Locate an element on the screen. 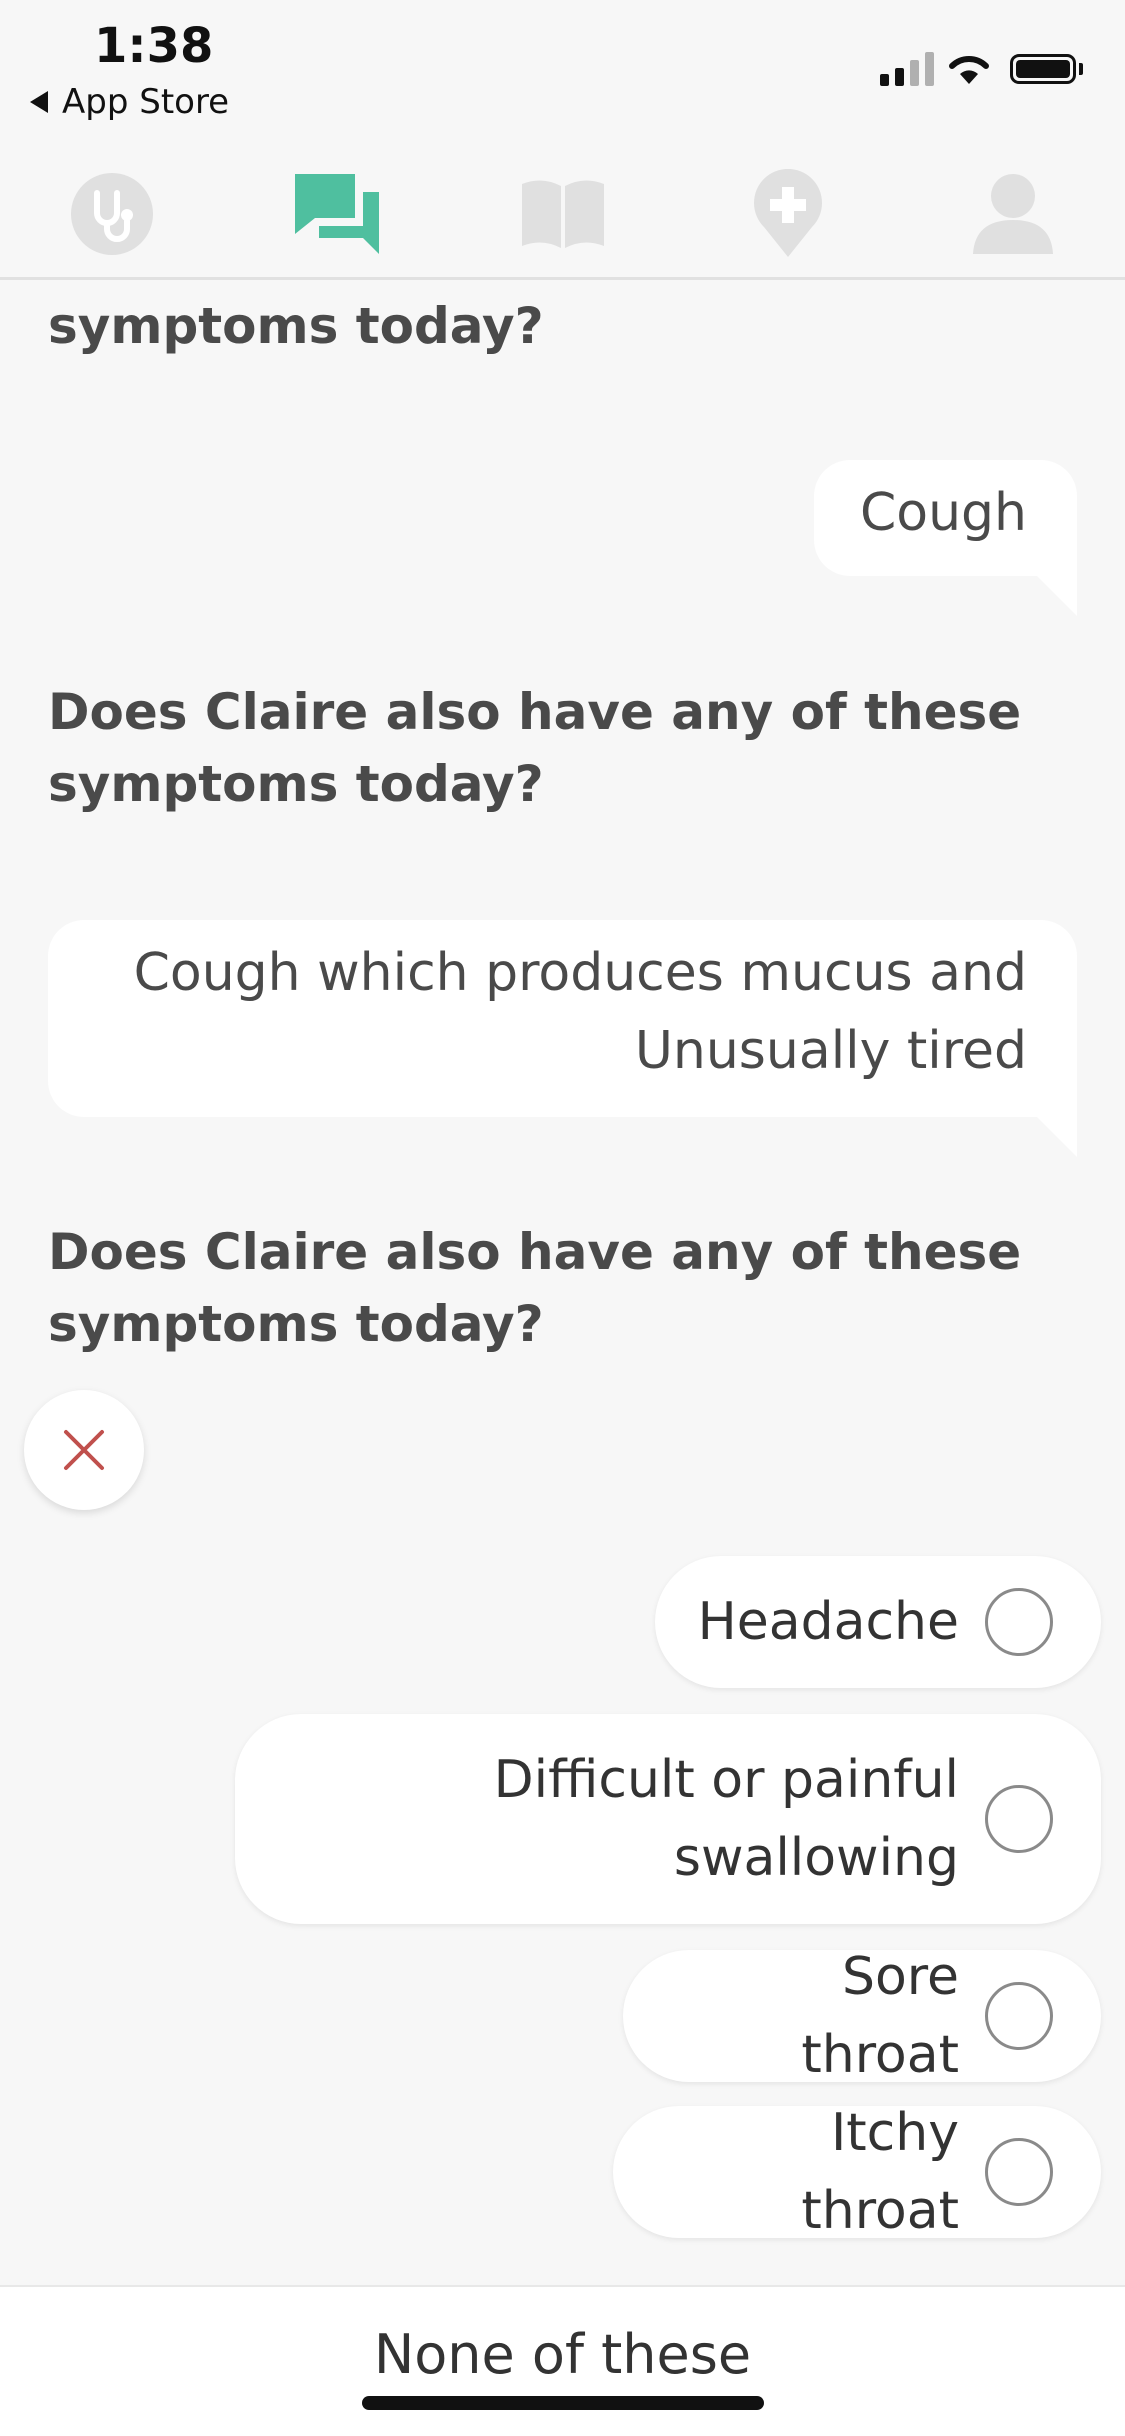  nav-chat is located at coordinates (338, 214).